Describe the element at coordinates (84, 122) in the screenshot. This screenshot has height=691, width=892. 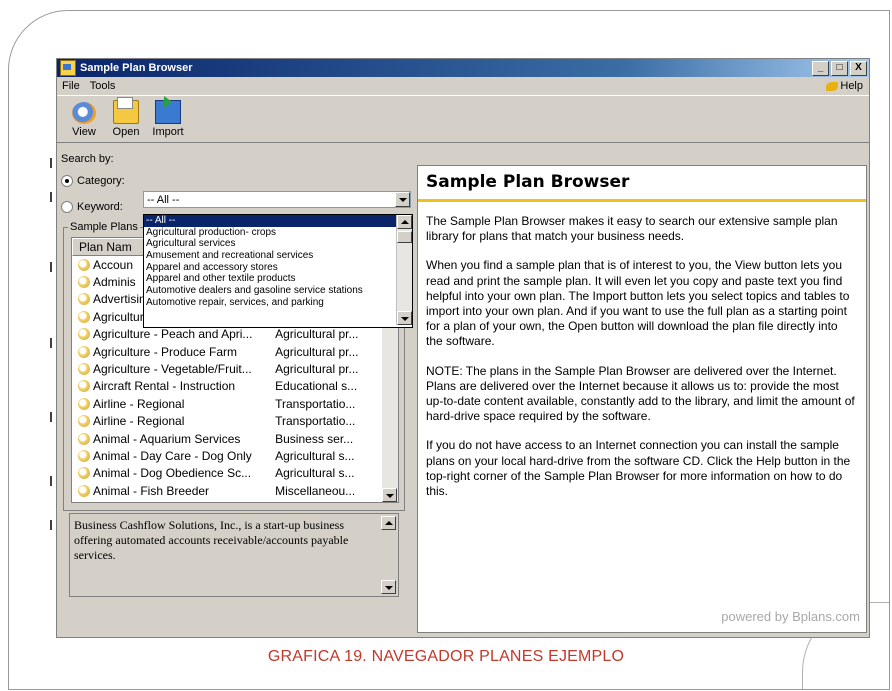
I see `view-button: View` at that location.